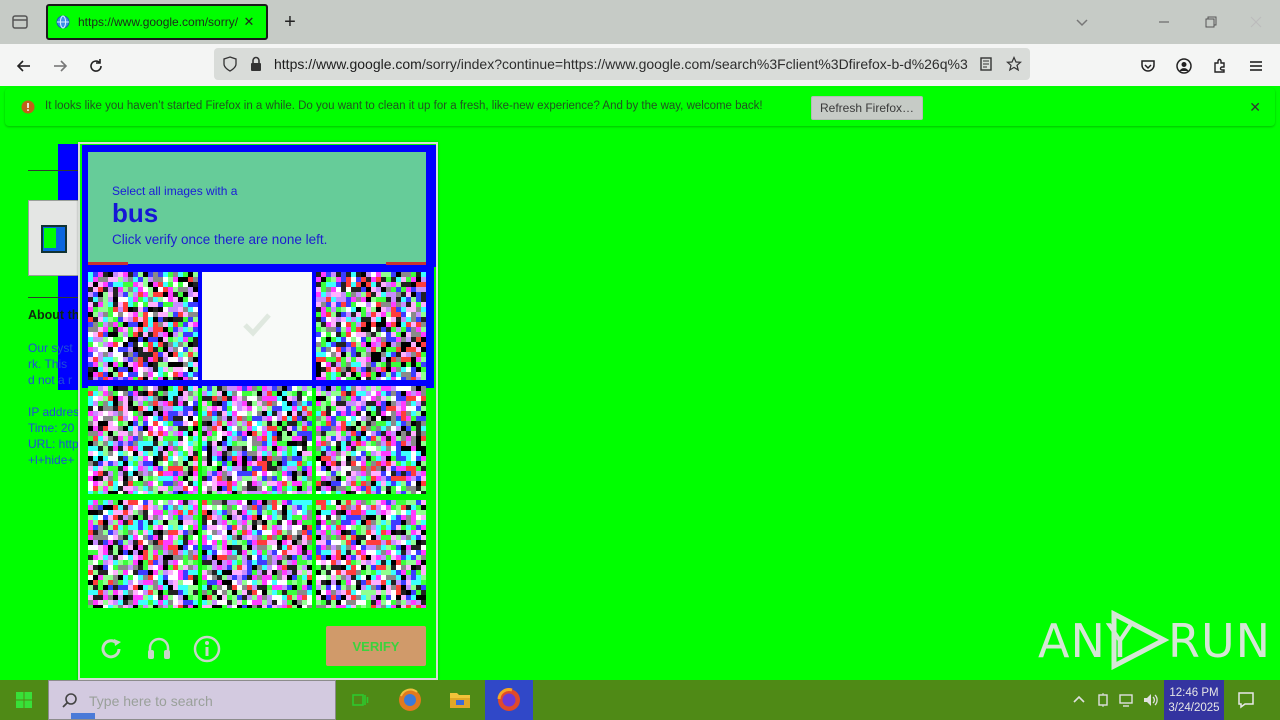  I want to click on close-icon, so click(1256, 22).